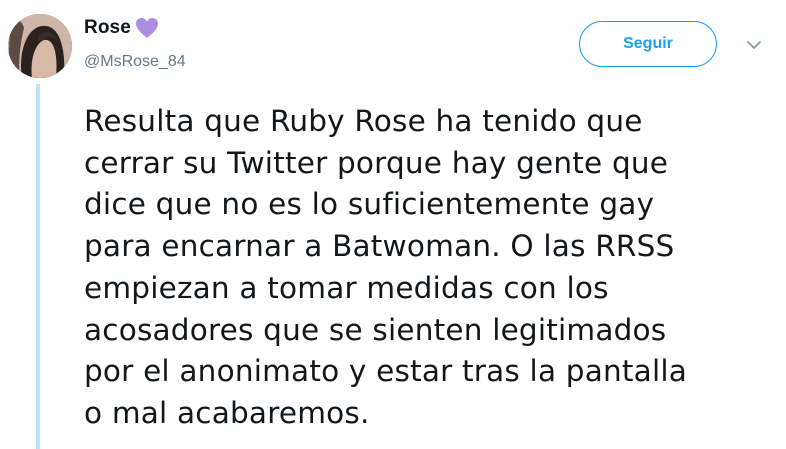  I want to click on tweet-text-line: cerrar su Twitter porque hay gente que, so click(376, 162).